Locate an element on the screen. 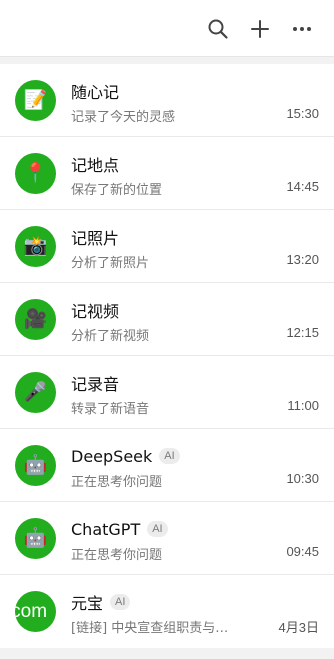 This screenshot has width=334, height=659. chat-row: 🤖 ChatGPT AI 正在思考你问题 09:45 is located at coordinates (167, 538).